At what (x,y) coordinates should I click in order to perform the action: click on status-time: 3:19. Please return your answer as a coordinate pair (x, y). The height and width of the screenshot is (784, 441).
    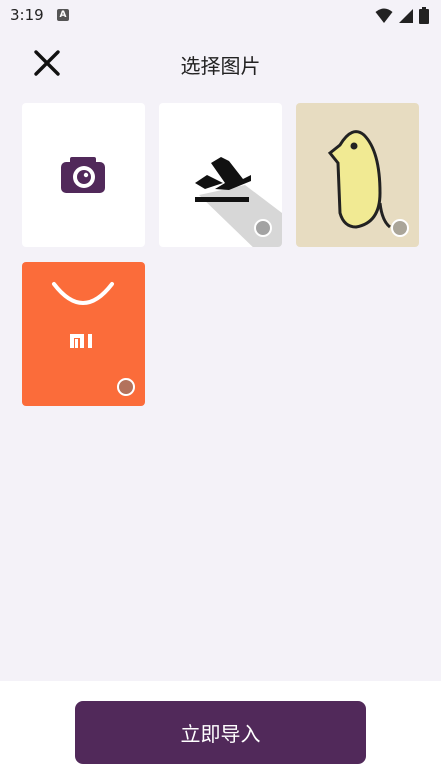
    Looking at the image, I should click on (27, 15).